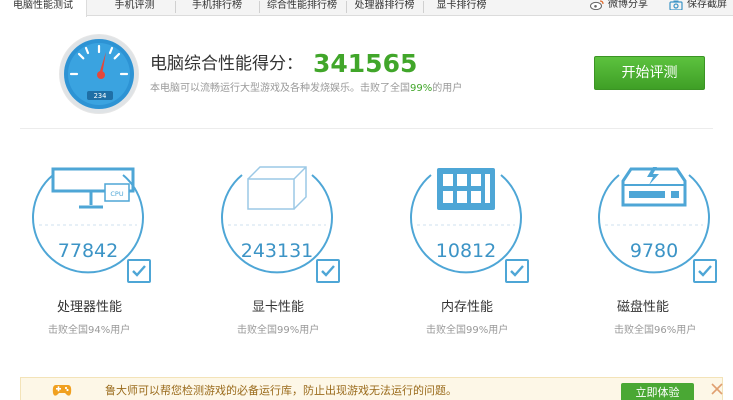 This screenshot has width=733, height=400. I want to click on weibo-share-button: 微博分享, so click(619, 5).